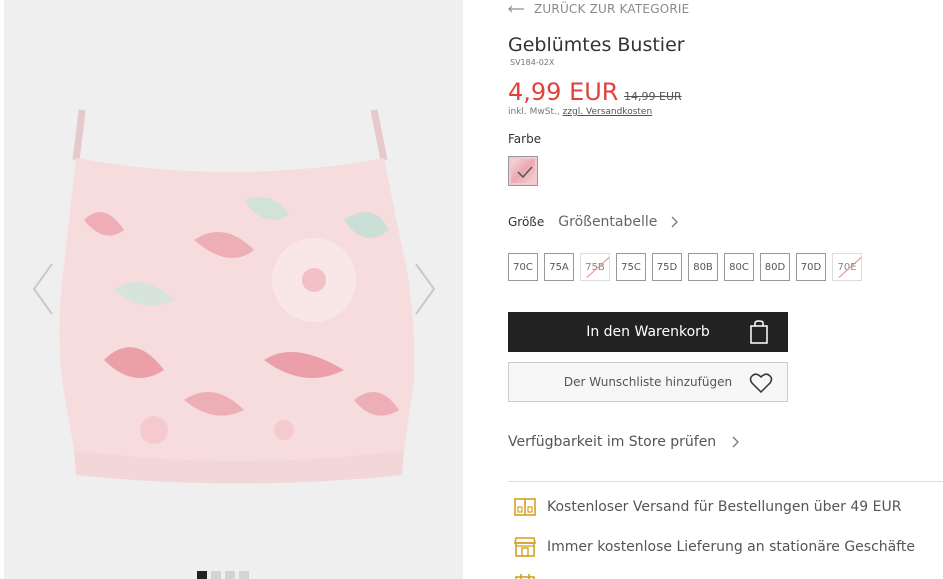 The width and height of the screenshot is (943, 579). I want to click on size-option-label: 80C, so click(739, 267).